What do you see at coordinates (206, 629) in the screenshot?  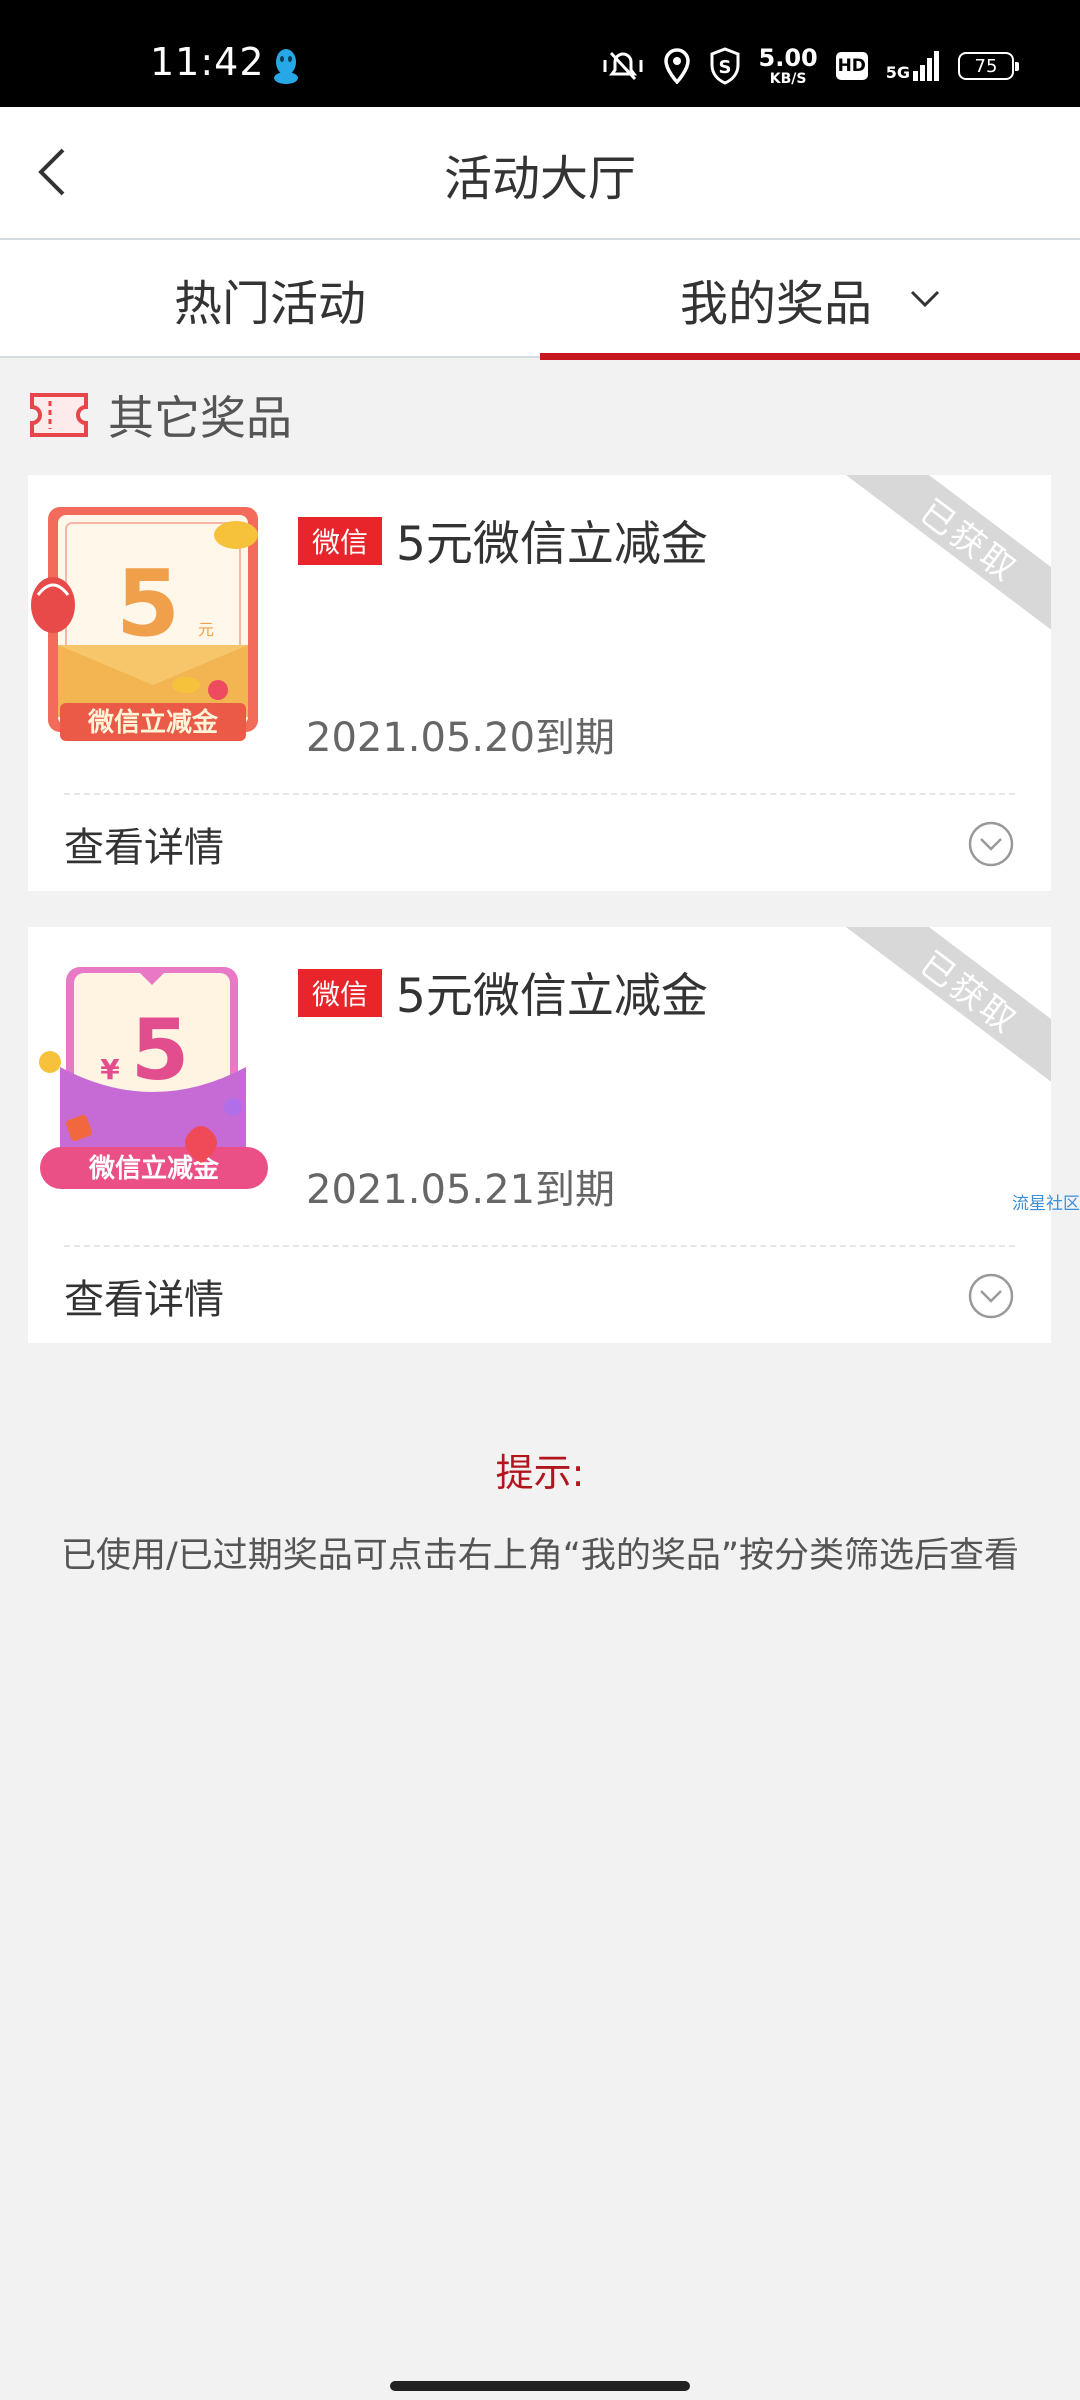 I see `svg-text: 元` at bounding box center [206, 629].